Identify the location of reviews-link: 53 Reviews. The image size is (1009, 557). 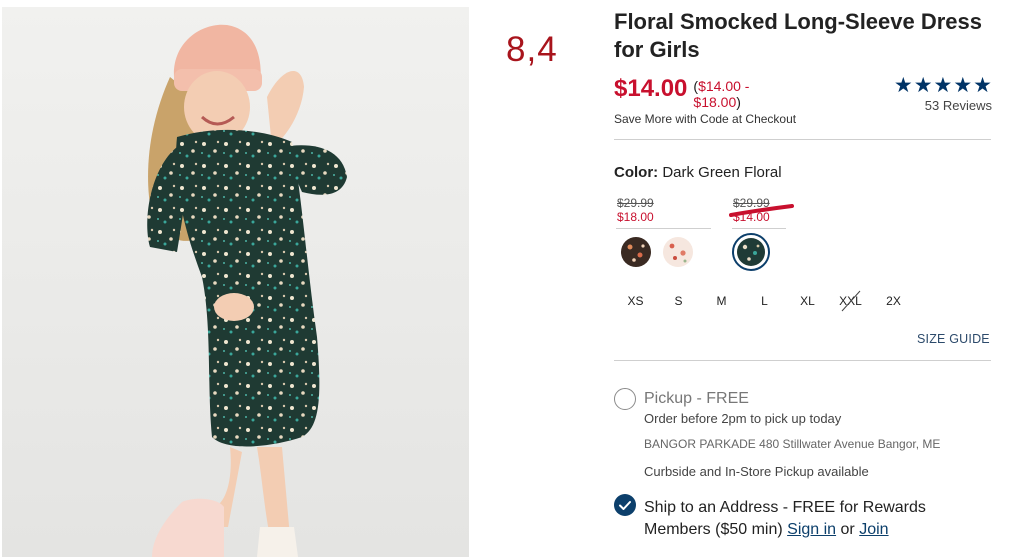
(940, 105).